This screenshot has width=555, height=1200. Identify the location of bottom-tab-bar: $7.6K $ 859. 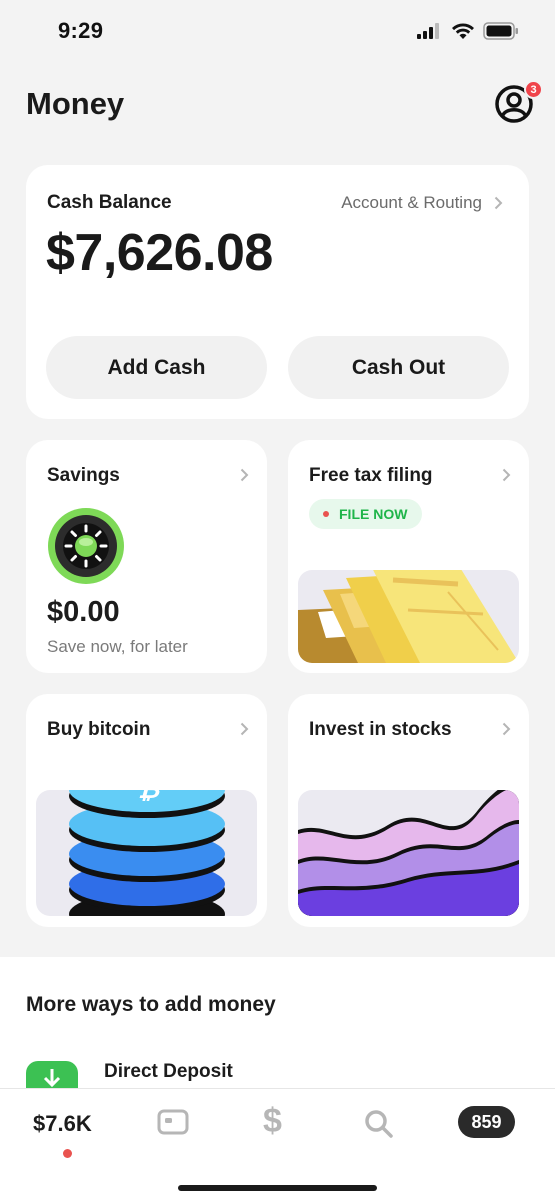
(277, 1144).